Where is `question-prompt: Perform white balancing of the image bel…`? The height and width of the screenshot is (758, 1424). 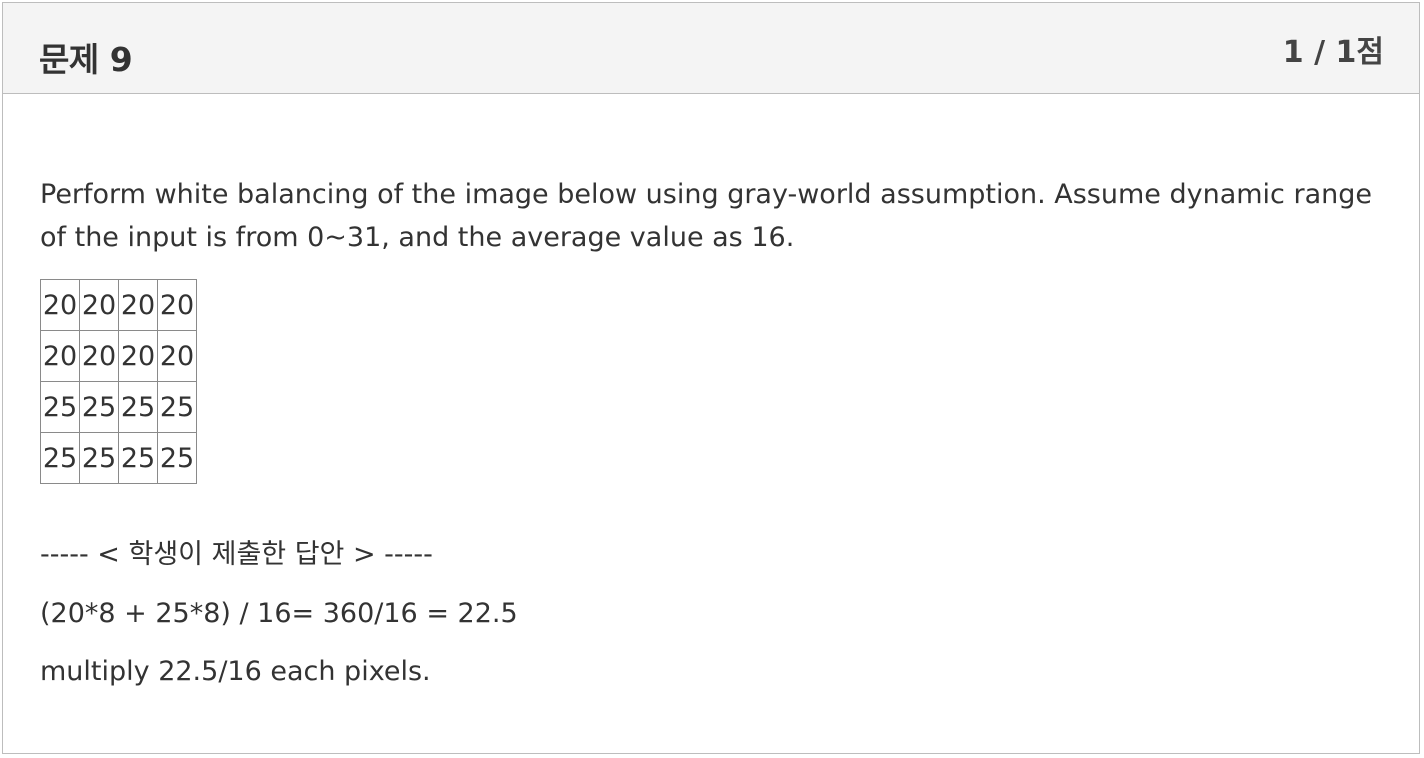
question-prompt: Perform white balancing of the image bel… is located at coordinates (706, 216).